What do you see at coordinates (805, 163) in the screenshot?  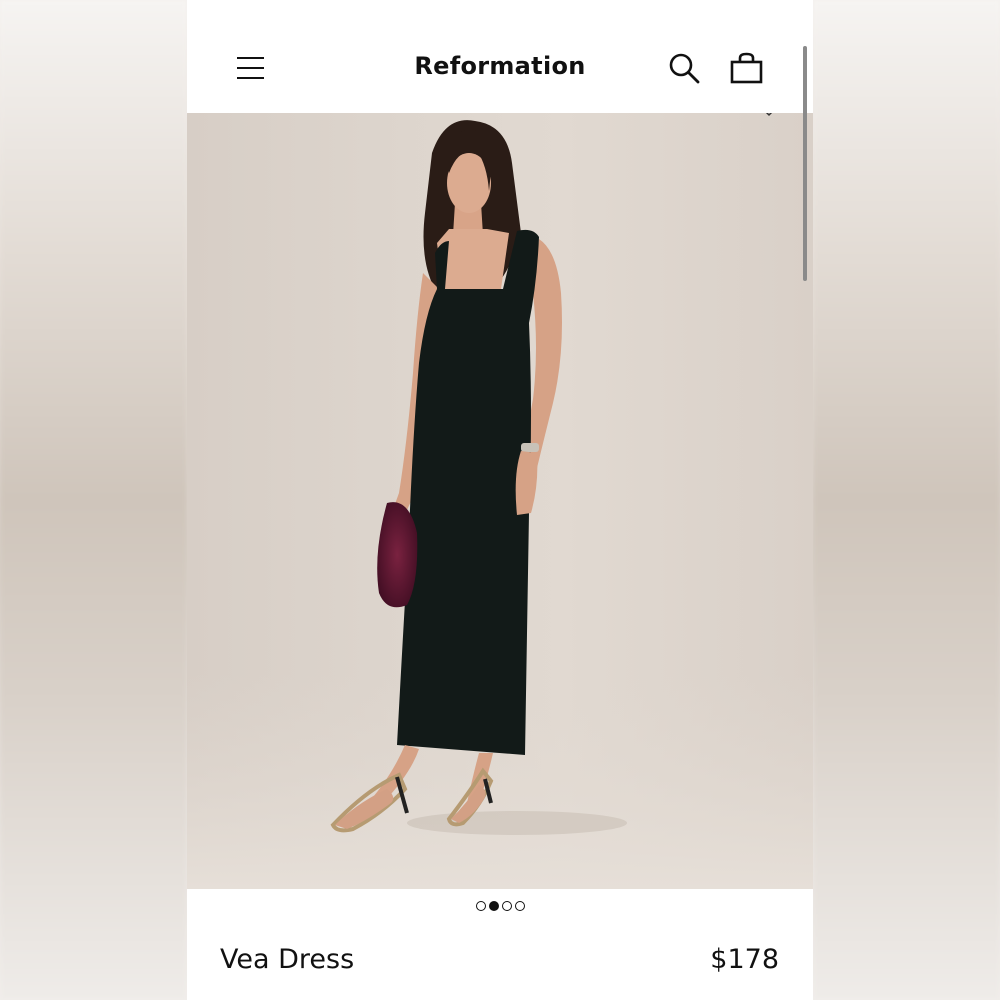 I see `scrollbar` at bounding box center [805, 163].